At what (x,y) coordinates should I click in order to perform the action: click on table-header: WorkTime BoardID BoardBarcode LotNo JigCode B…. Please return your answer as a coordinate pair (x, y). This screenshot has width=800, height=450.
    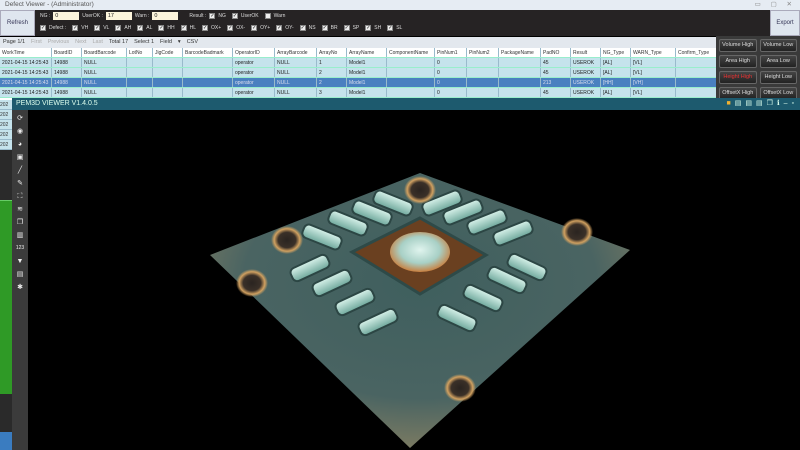
    Looking at the image, I should click on (358, 53).